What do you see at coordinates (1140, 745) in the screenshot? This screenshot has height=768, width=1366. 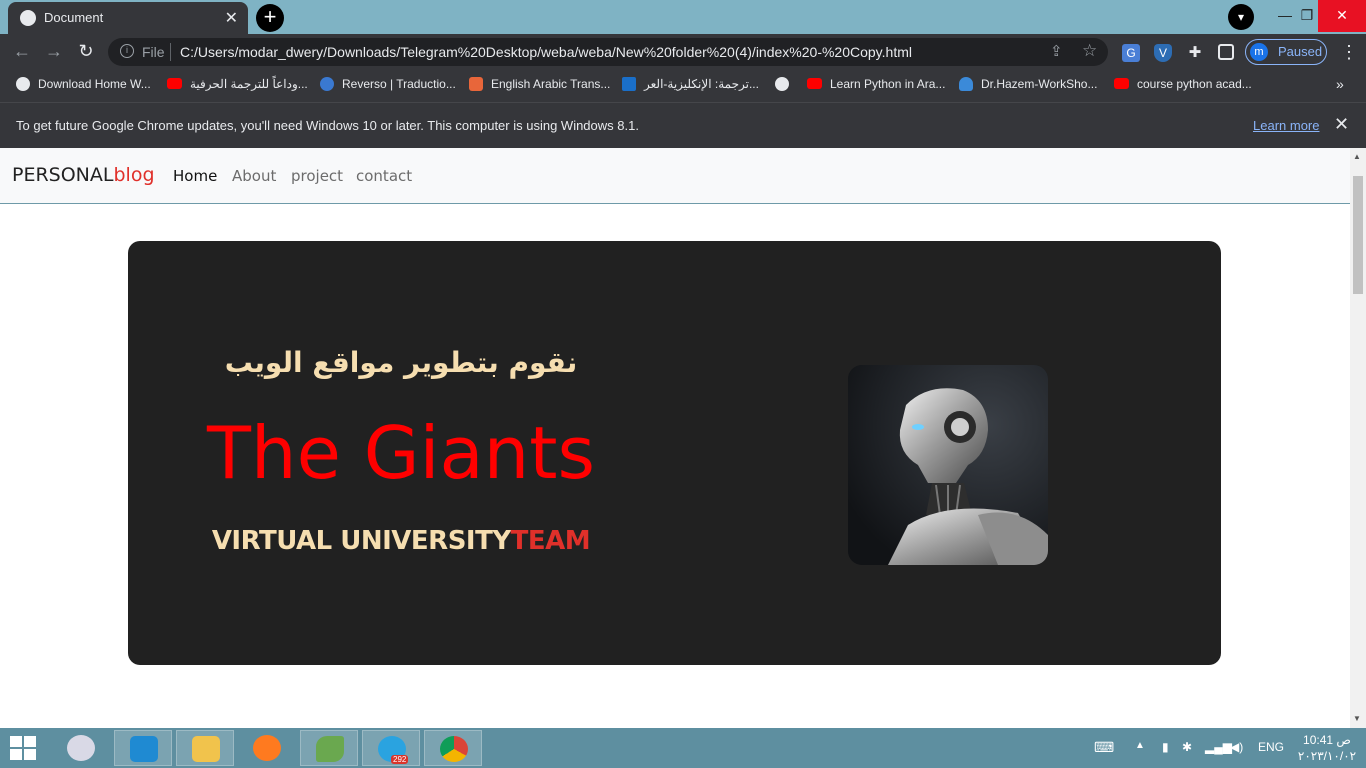 I see `chevron-up-icon: ▲` at bounding box center [1140, 745].